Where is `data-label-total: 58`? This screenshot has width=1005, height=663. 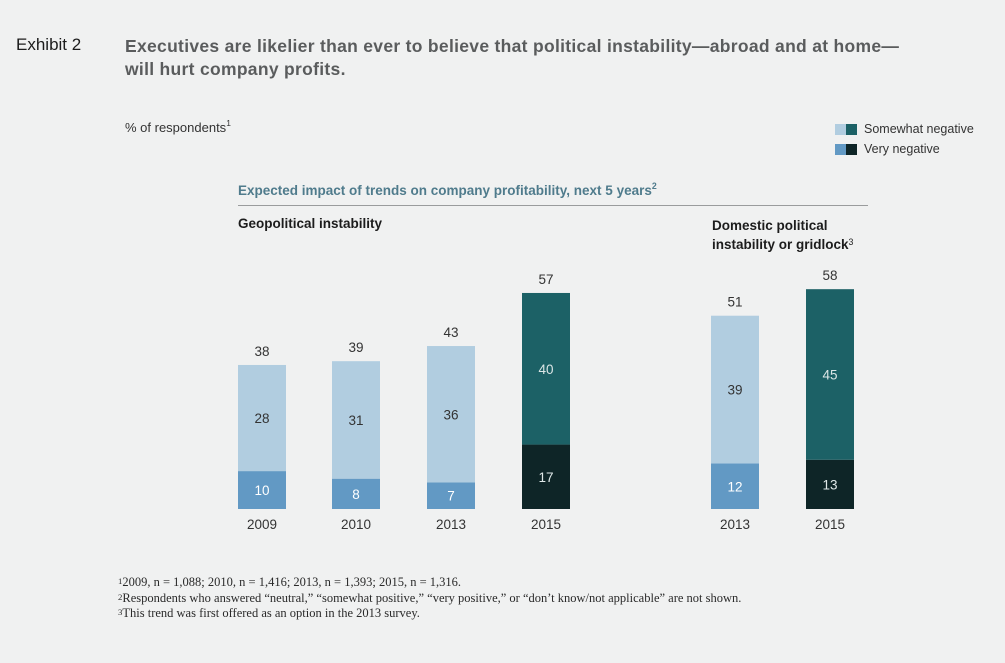
data-label-total: 58 is located at coordinates (829, 275).